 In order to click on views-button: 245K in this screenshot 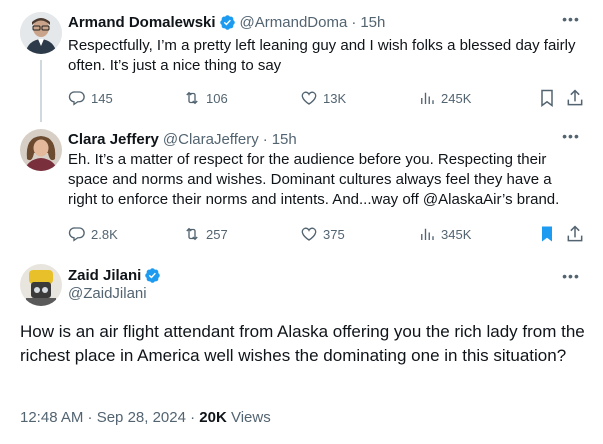, I will do `click(444, 98)`.